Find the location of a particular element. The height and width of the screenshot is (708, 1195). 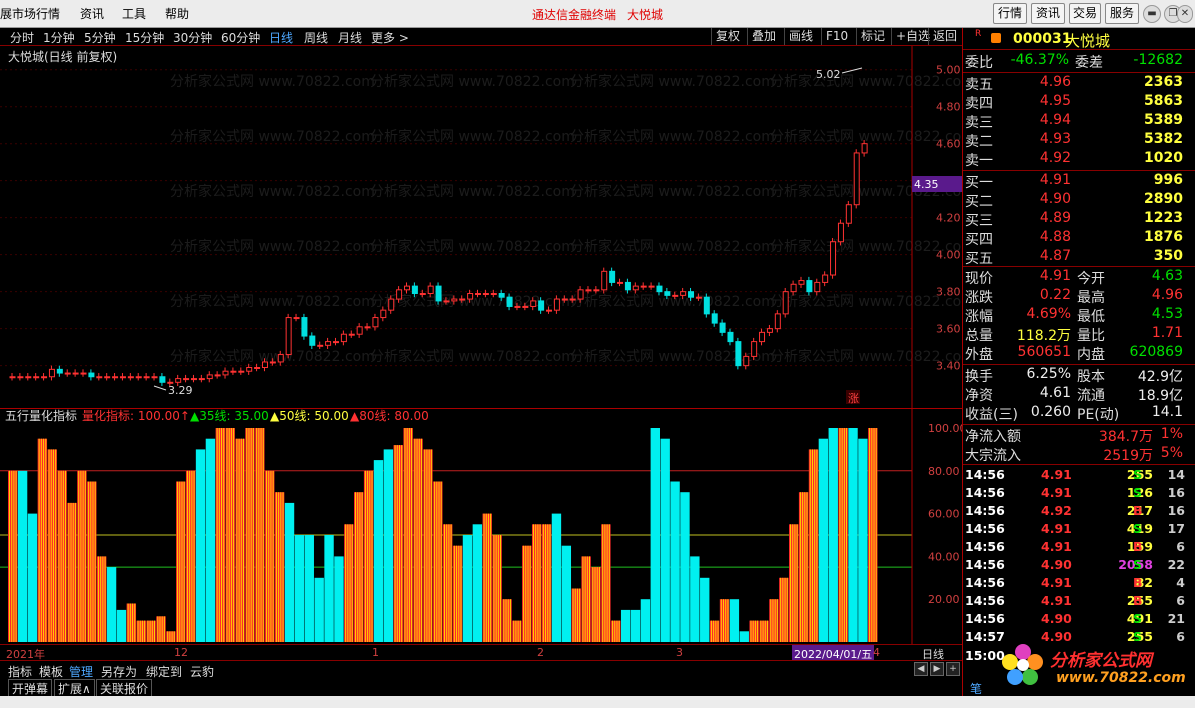

menu-market: 展市场行情 is located at coordinates (30, 13).